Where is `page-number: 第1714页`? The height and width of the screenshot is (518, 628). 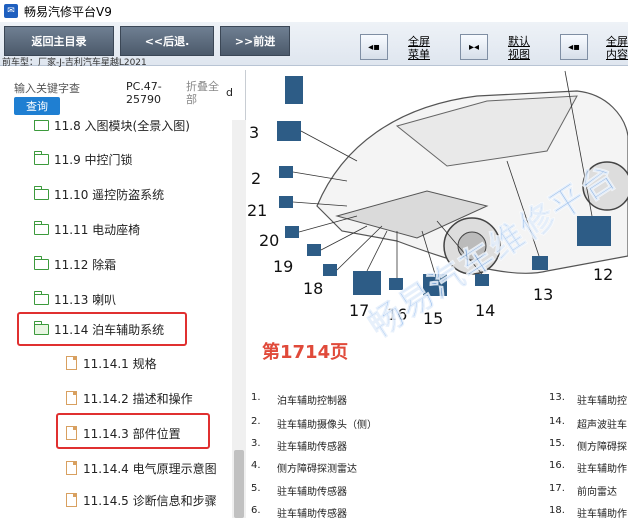
page-number: 第1714页 is located at coordinates (305, 352).